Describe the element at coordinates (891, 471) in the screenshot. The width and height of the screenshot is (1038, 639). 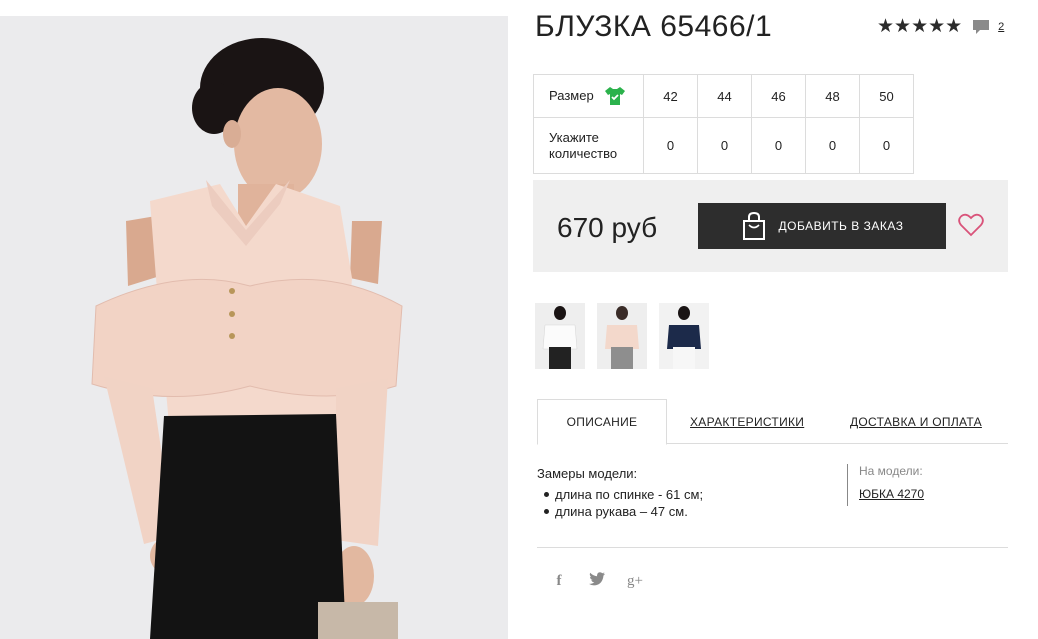
I see `on-model-label: На модели:` at that location.